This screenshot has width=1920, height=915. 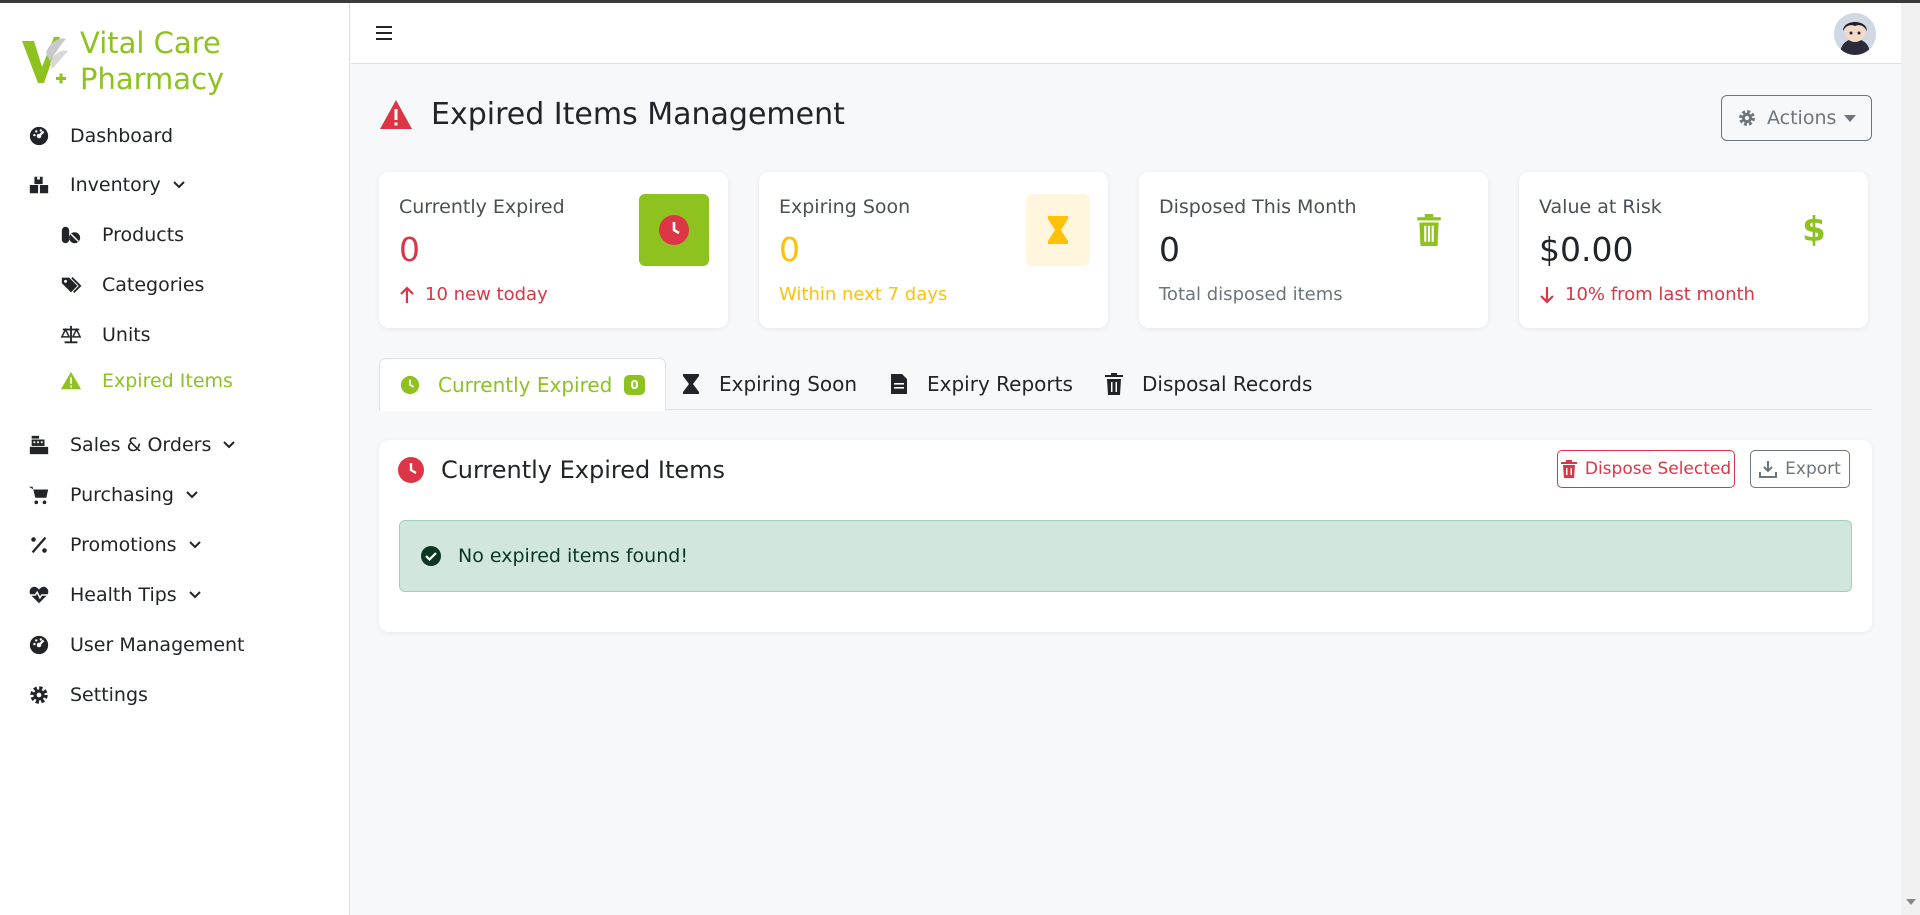 What do you see at coordinates (1850, 118) in the screenshot?
I see `caret-down-icon` at bounding box center [1850, 118].